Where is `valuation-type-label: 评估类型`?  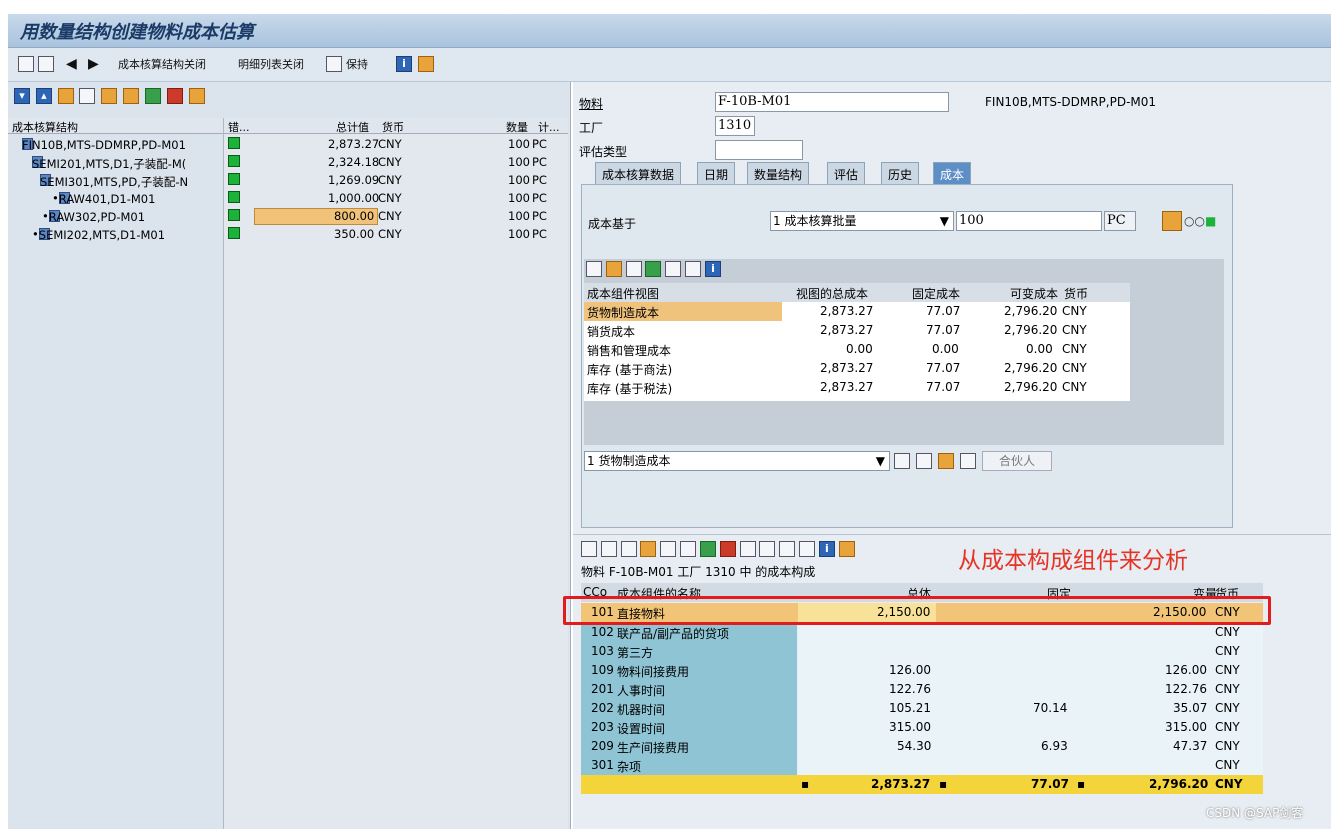 valuation-type-label: 评估类型 is located at coordinates (603, 152).